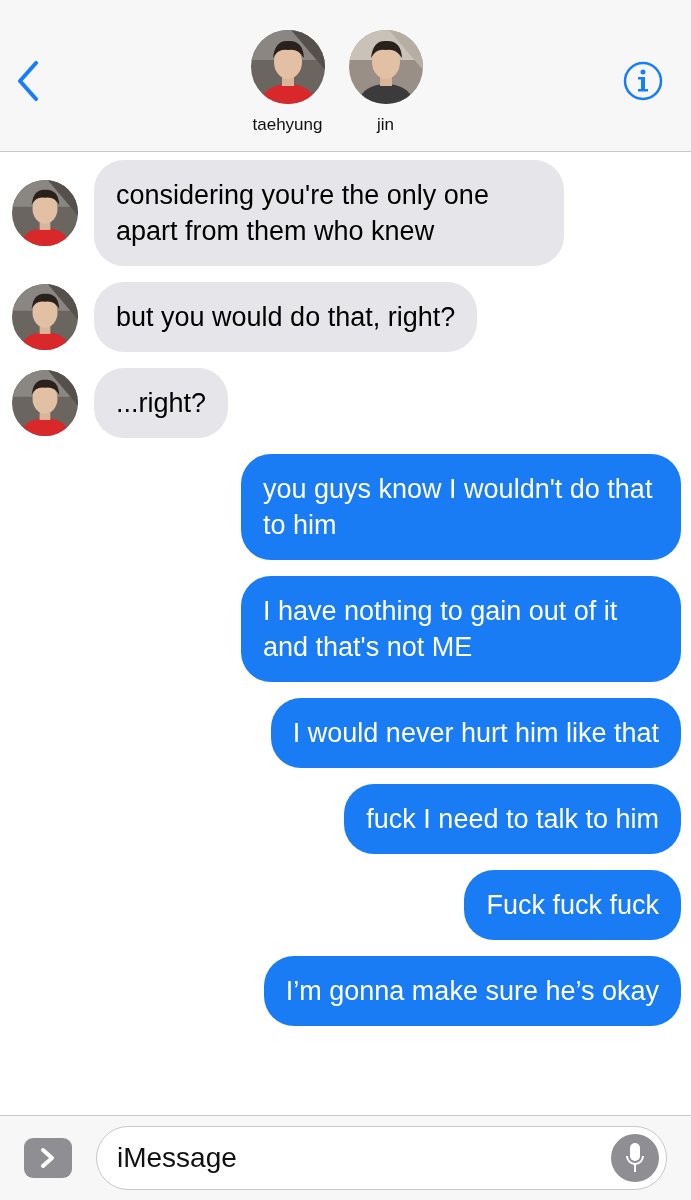  What do you see at coordinates (287, 124) in the screenshot?
I see `participant-name: taehyung` at bounding box center [287, 124].